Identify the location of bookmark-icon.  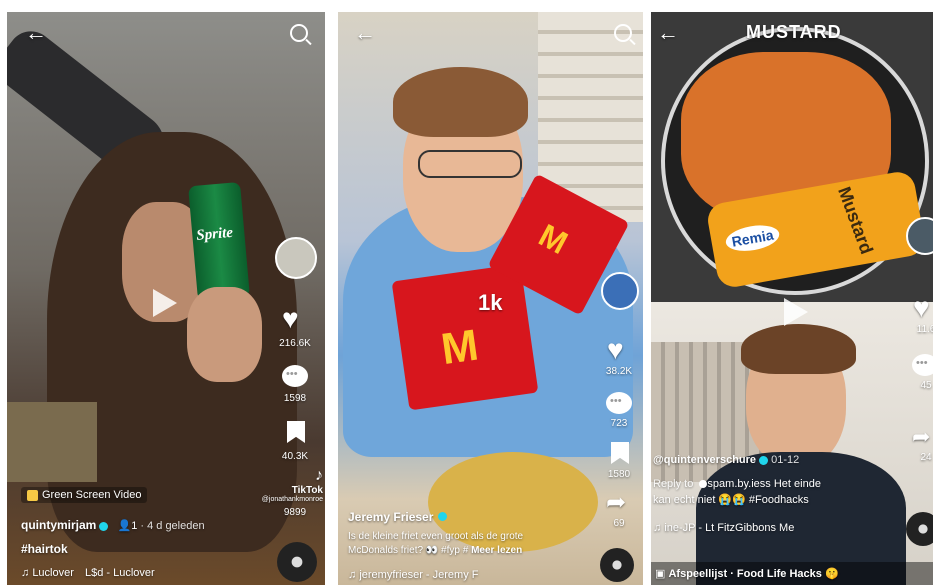
(620, 453).